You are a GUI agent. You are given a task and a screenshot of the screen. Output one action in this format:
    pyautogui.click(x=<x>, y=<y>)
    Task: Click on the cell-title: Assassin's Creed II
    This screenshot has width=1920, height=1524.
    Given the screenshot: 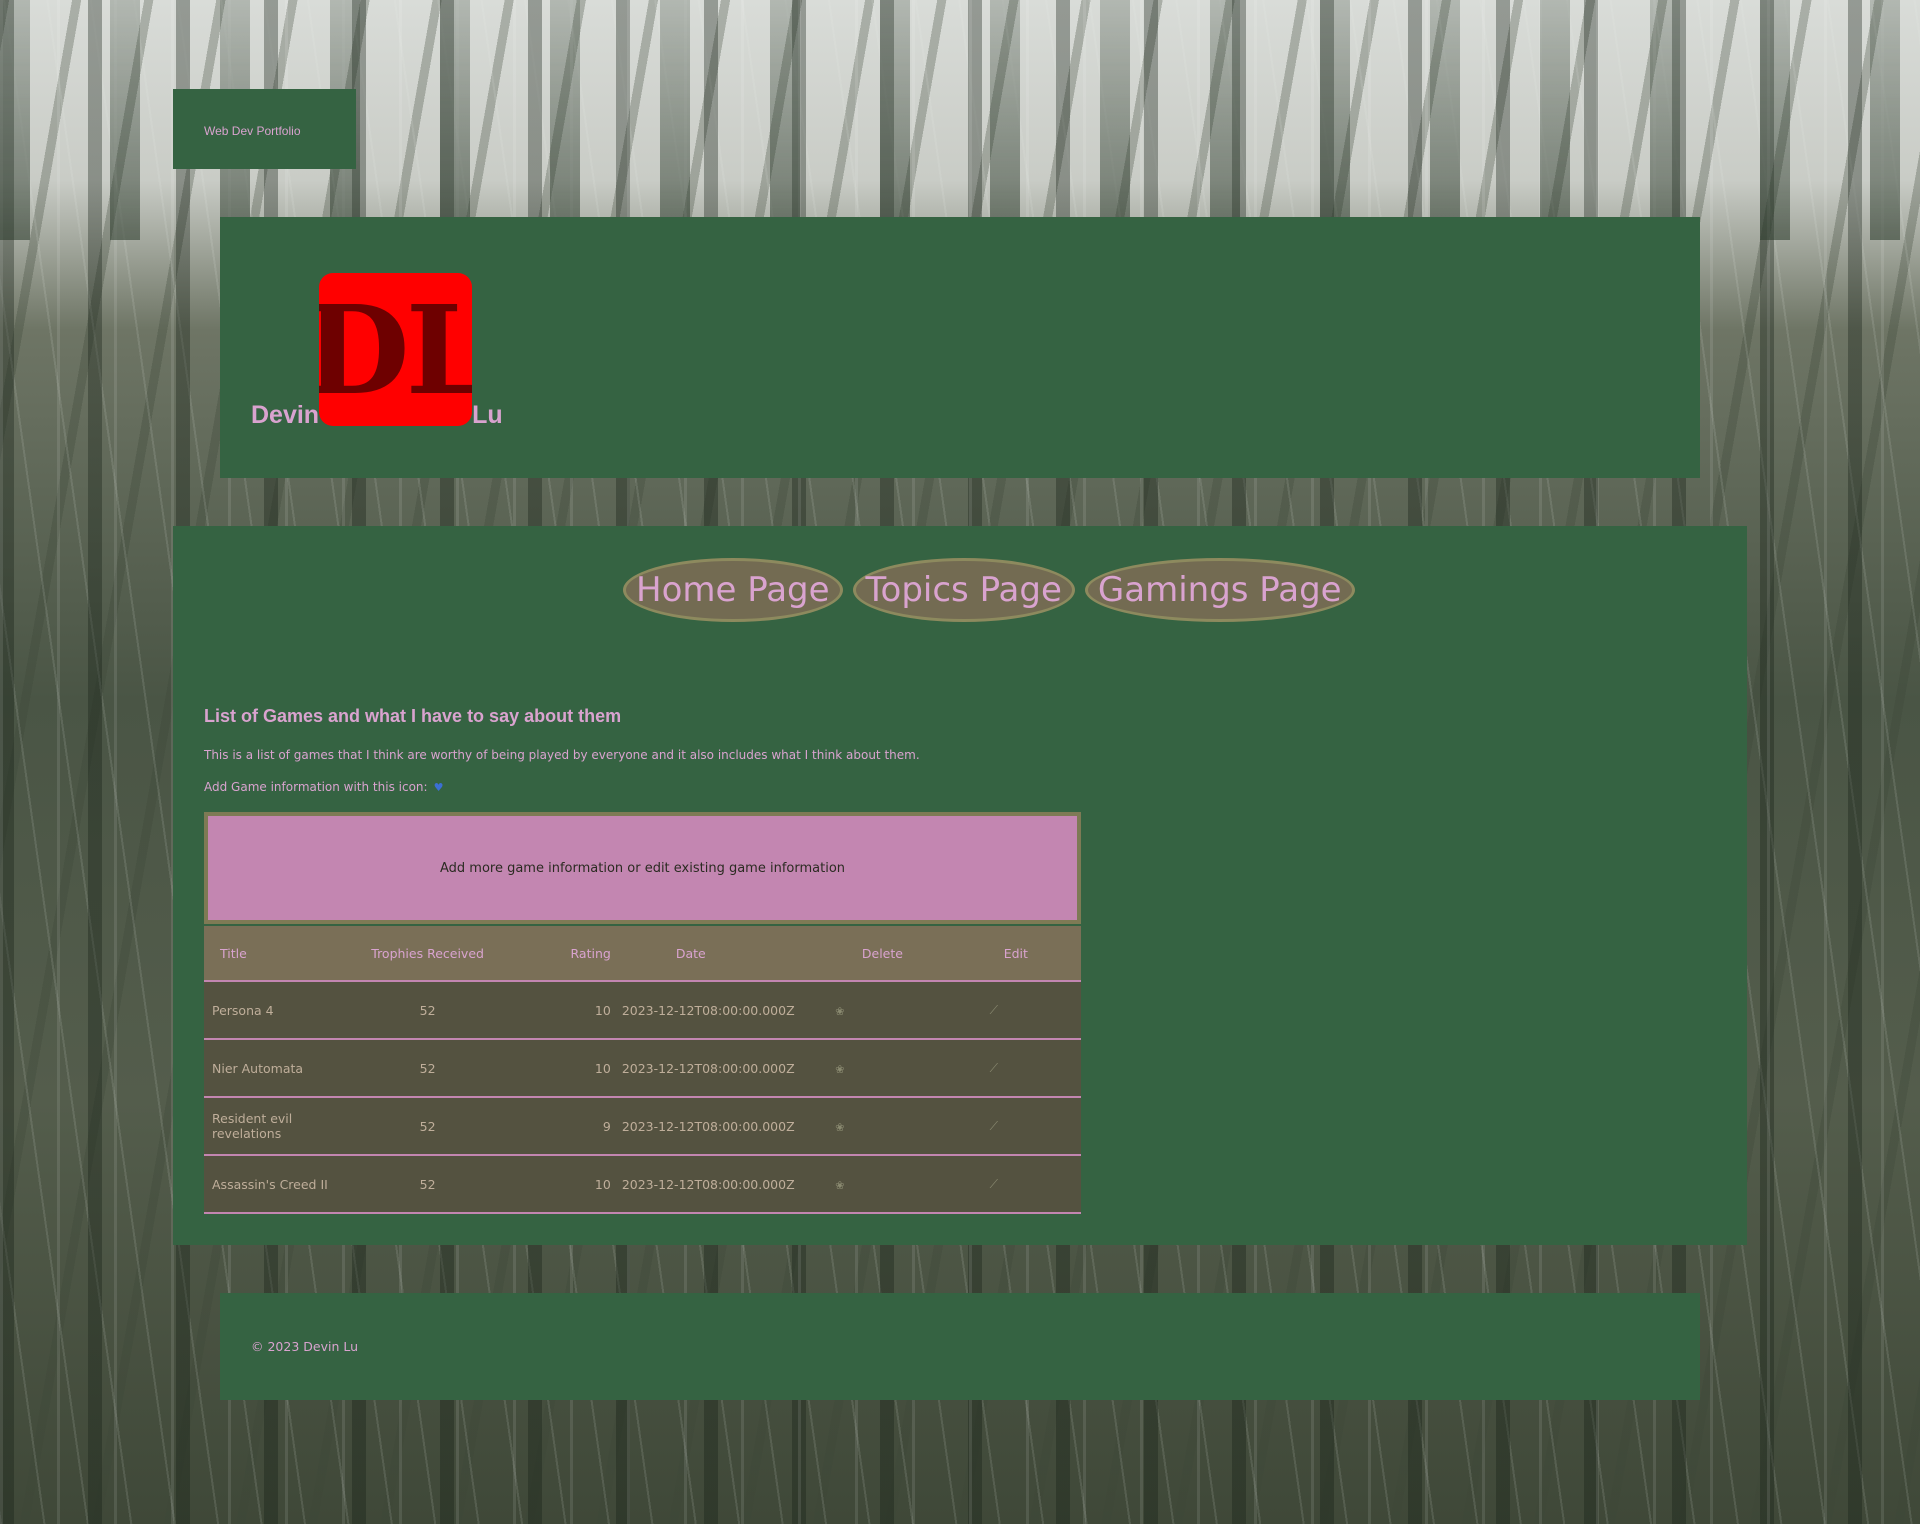 What is the action you would take?
    pyautogui.click(x=270, y=1184)
    